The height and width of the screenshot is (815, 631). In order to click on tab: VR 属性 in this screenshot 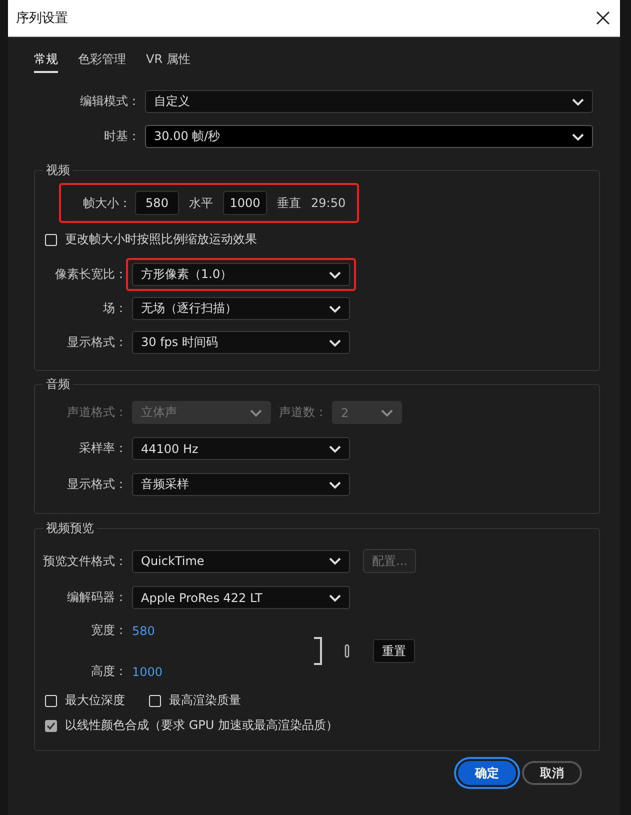, I will do `click(168, 60)`.